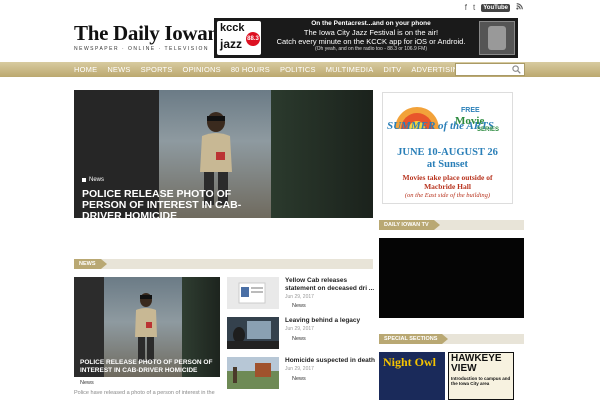  What do you see at coordinates (516, 69) in the screenshot?
I see `search-icon` at bounding box center [516, 69].